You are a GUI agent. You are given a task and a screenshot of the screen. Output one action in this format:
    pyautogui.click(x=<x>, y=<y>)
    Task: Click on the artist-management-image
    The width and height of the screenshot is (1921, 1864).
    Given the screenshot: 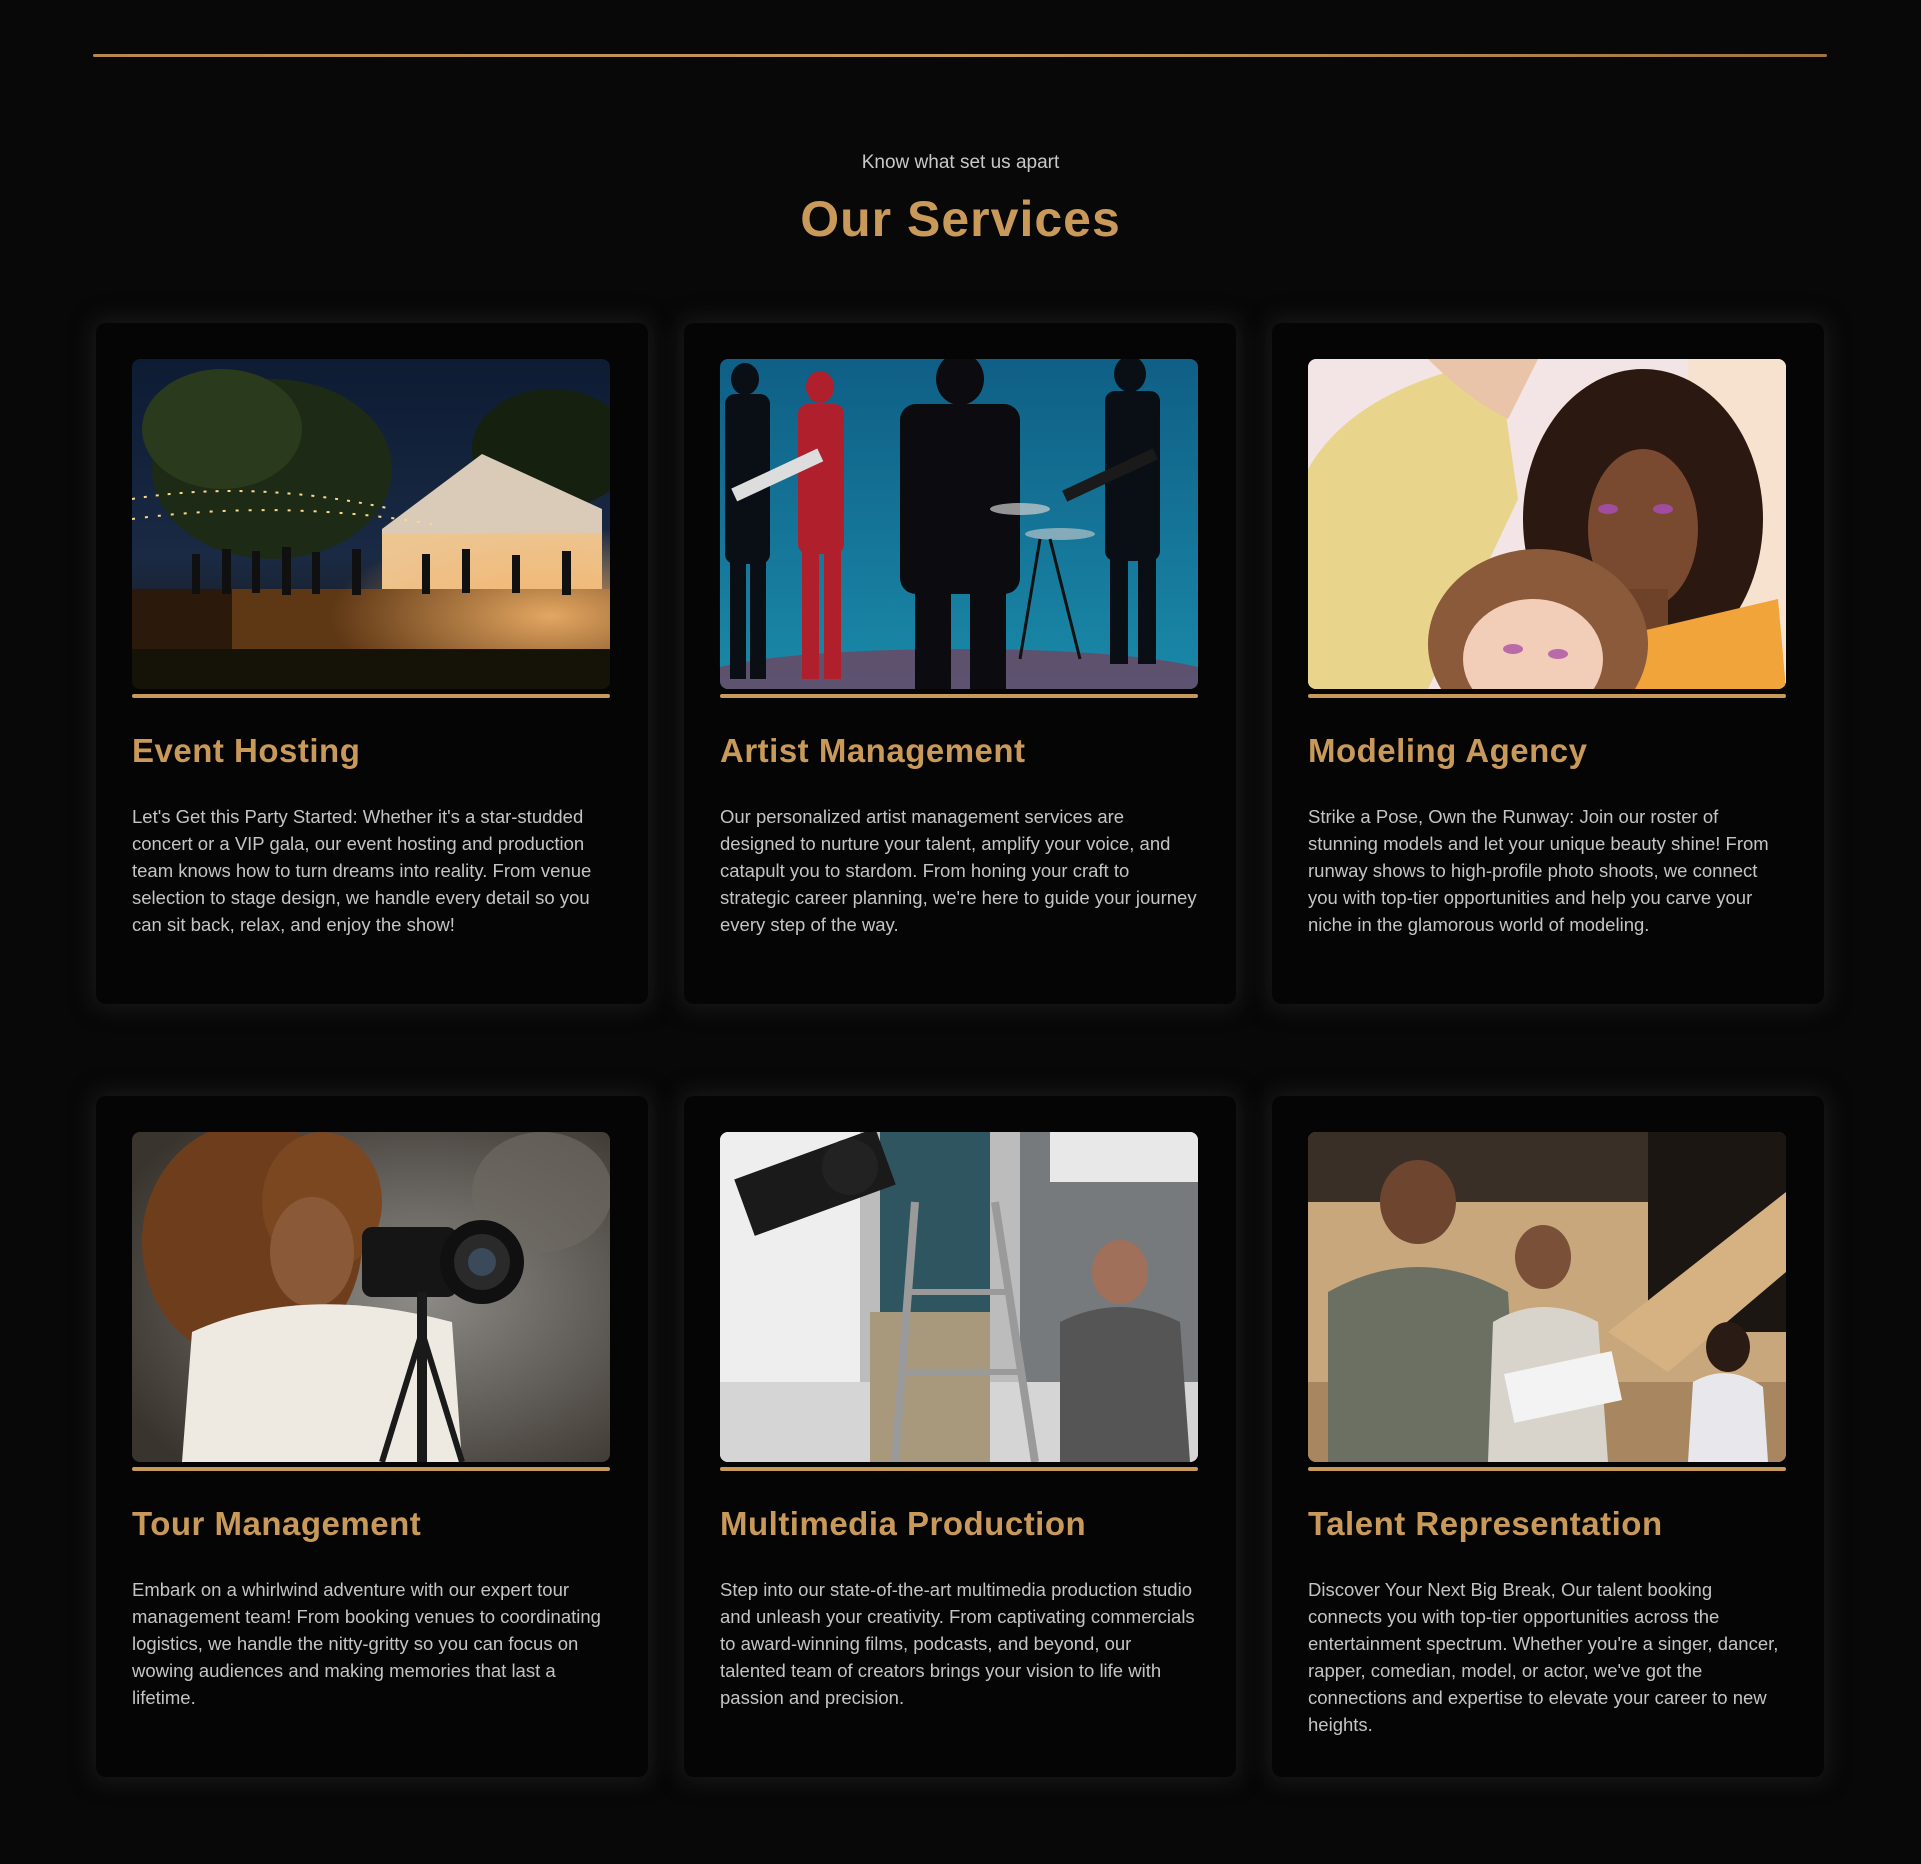 What is the action you would take?
    pyautogui.click(x=959, y=524)
    